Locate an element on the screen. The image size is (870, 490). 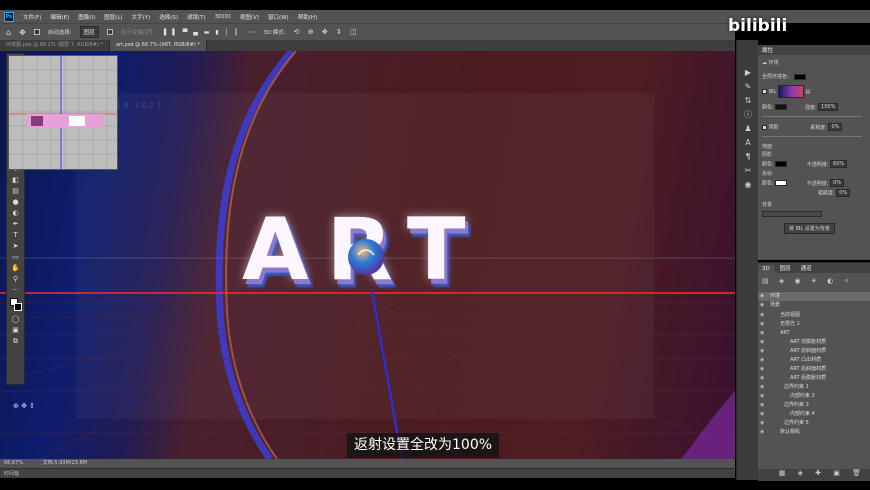
tab-layers: 图层 is located at coordinates (785, 268).